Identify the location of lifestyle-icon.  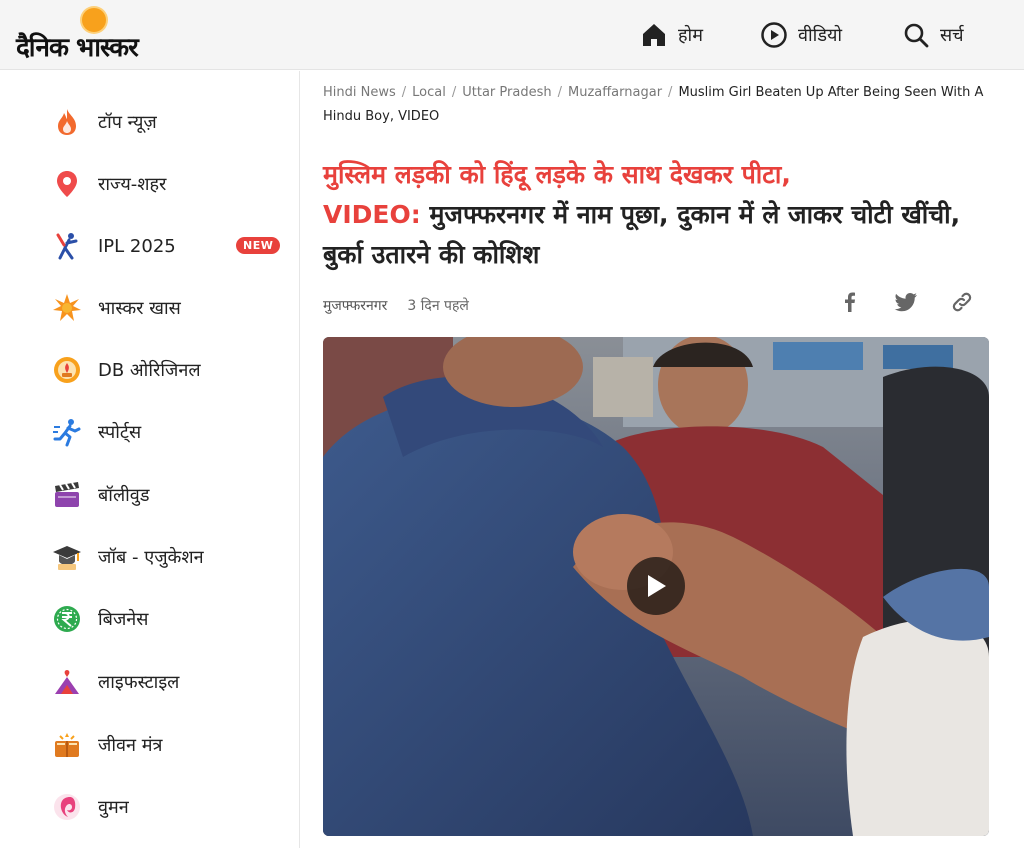
(67, 682).